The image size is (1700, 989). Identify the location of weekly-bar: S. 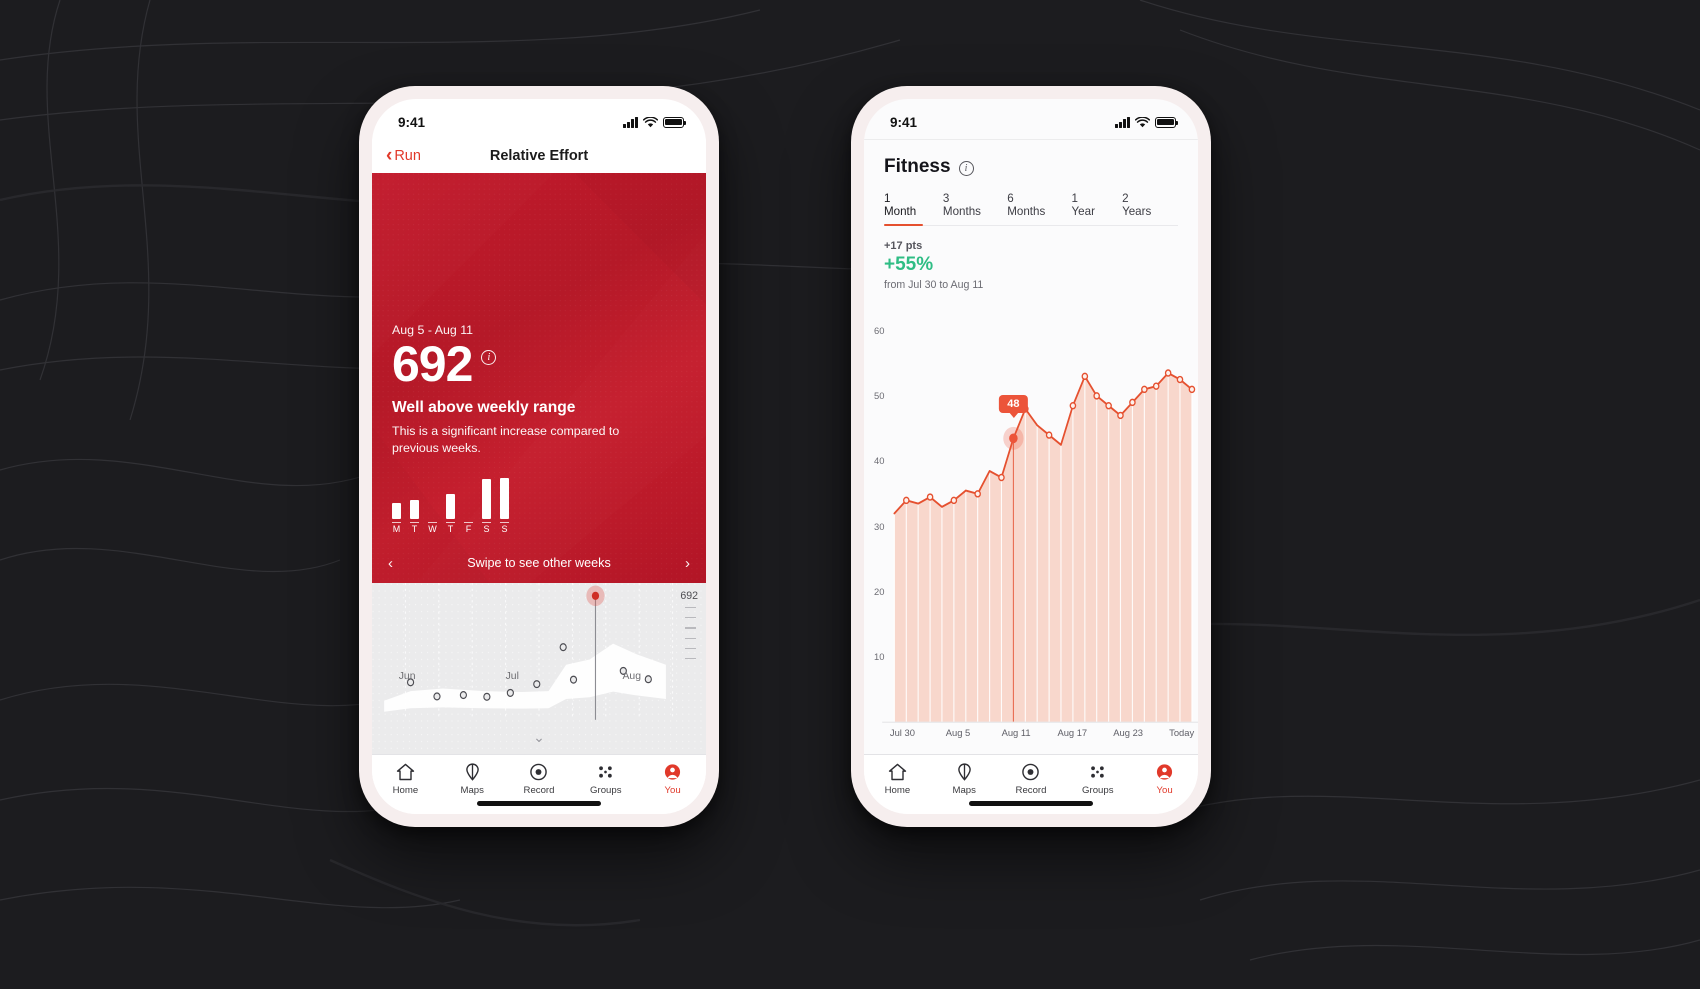
(486, 506).